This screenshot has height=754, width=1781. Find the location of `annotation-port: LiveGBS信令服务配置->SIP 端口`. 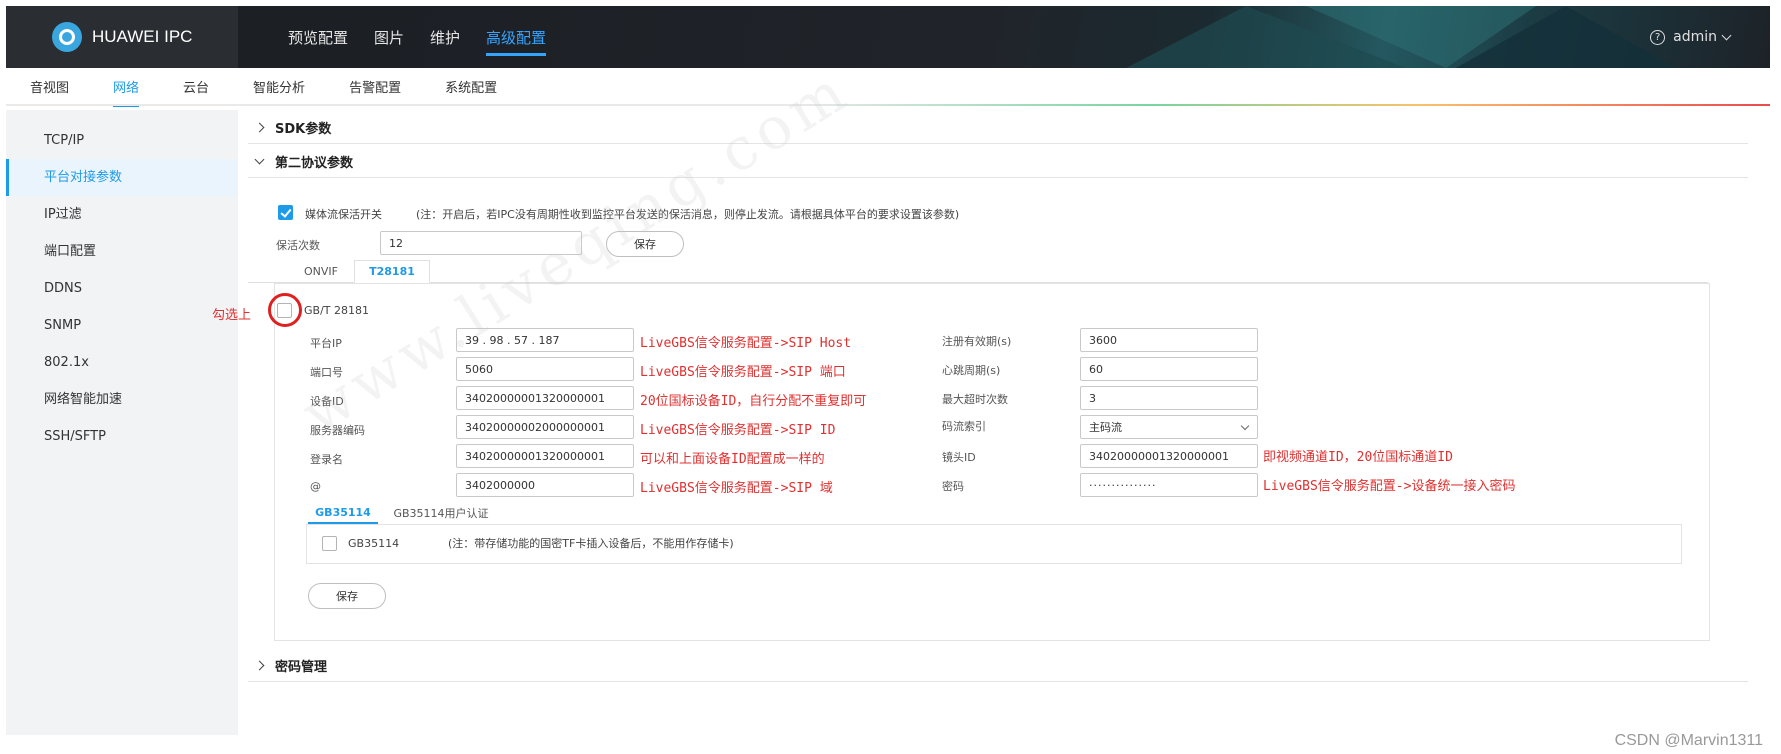

annotation-port: LiveGBS信令服务配置->SIP 端口 is located at coordinates (743, 372).